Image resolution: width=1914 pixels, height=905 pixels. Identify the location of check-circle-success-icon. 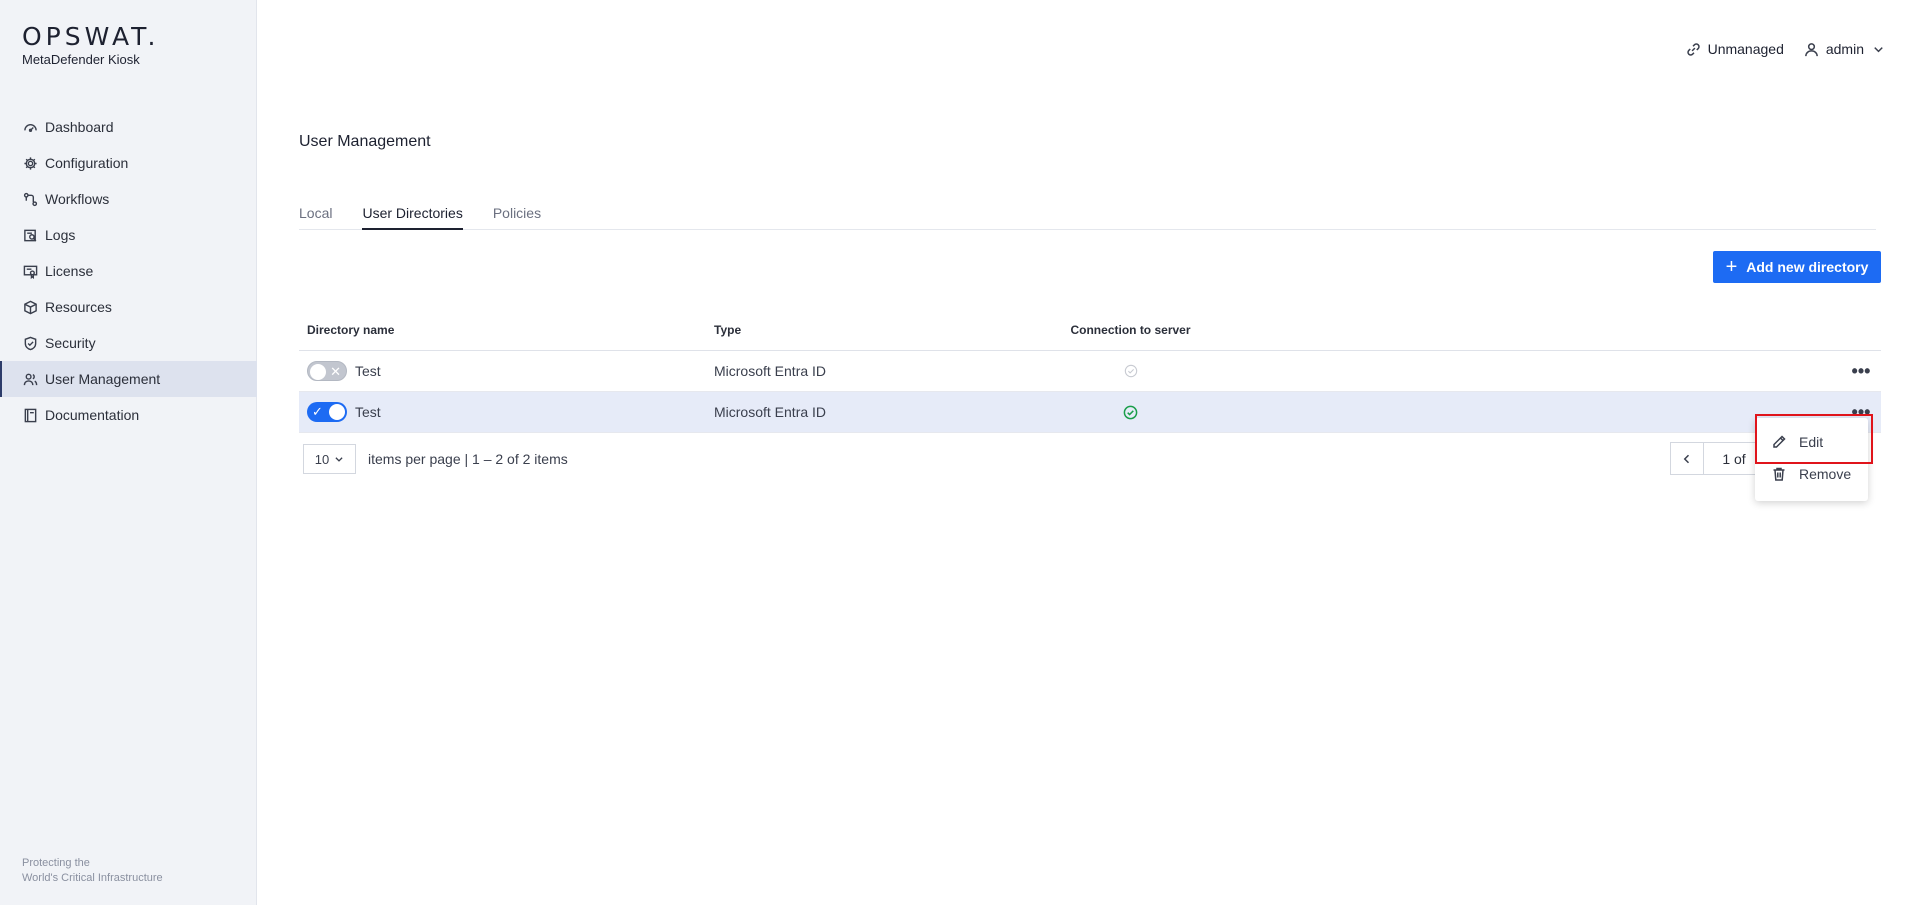
(1130, 412).